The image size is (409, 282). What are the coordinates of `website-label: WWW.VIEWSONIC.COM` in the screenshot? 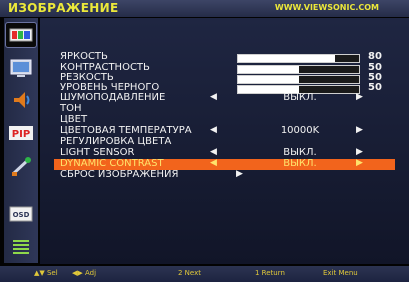 It's located at (326, 7).